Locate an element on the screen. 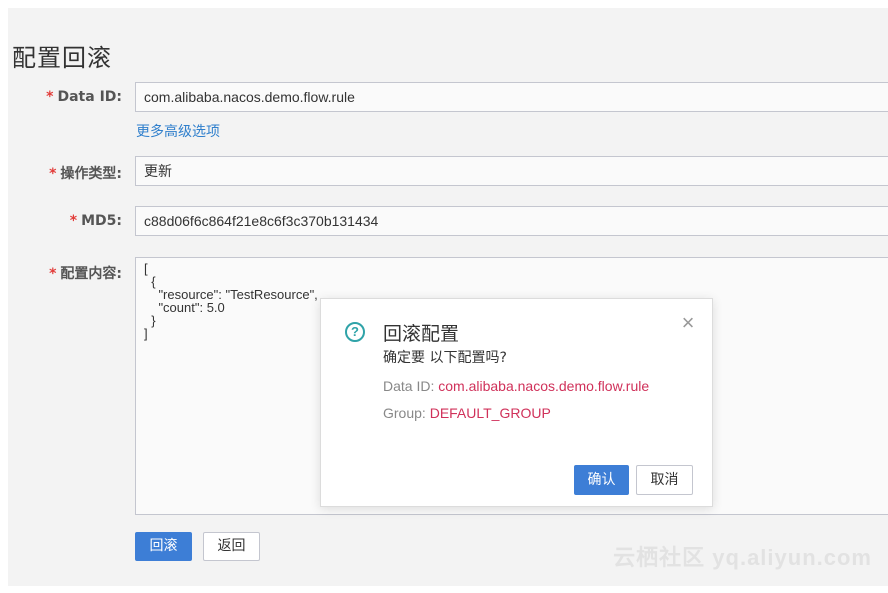  rollback-button: 回滚 is located at coordinates (163, 546).